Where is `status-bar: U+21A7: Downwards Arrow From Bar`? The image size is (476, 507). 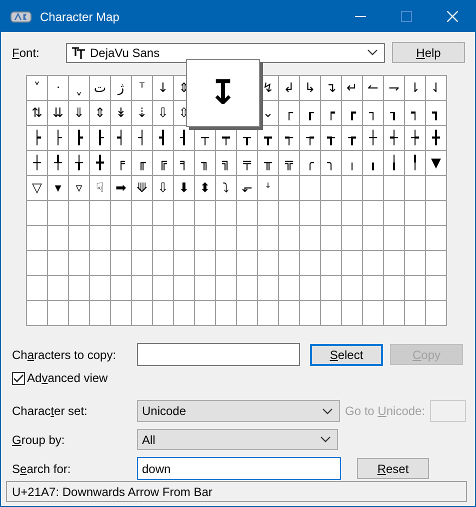 status-bar: U+21A7: Downwards Arrow From Bar is located at coordinates (236, 491).